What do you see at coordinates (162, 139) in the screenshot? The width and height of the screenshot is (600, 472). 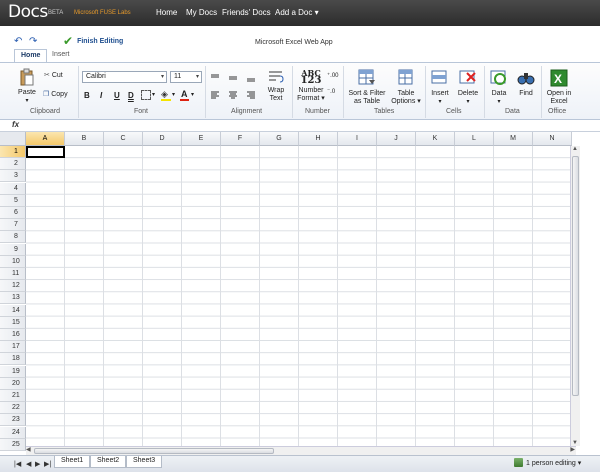 I see `column-header-d: D` at bounding box center [162, 139].